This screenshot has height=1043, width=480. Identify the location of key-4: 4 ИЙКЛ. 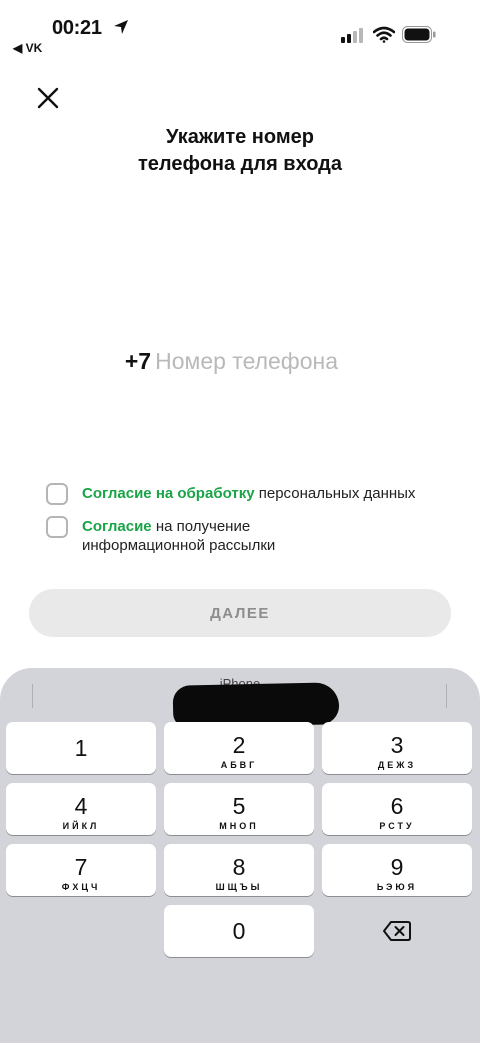
(81, 809).